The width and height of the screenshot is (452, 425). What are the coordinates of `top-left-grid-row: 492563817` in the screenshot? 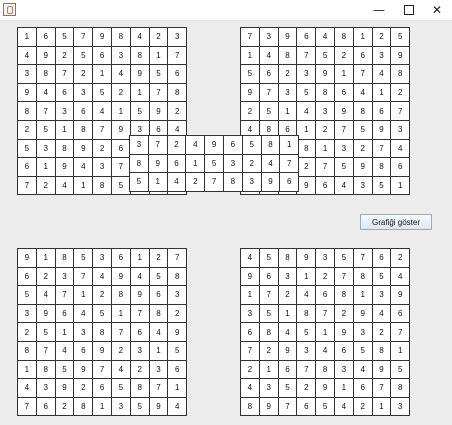 It's located at (102, 55).